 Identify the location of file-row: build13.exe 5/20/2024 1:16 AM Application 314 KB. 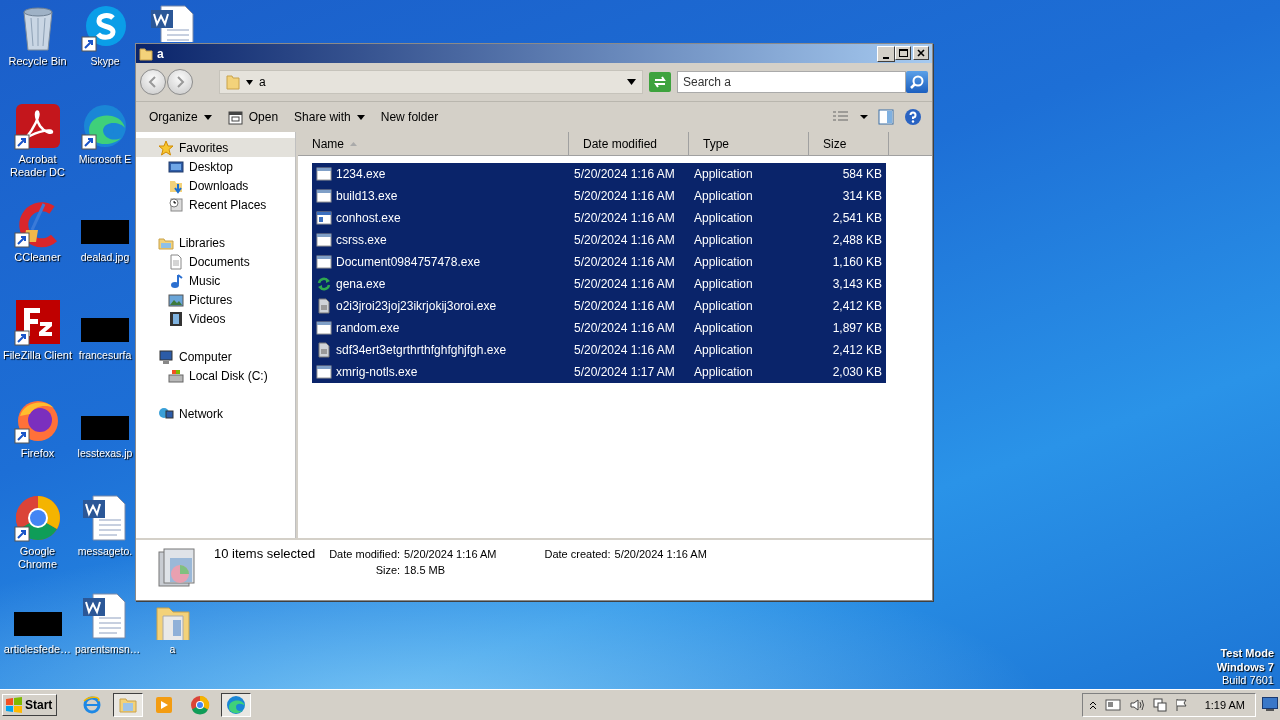
(599, 196).